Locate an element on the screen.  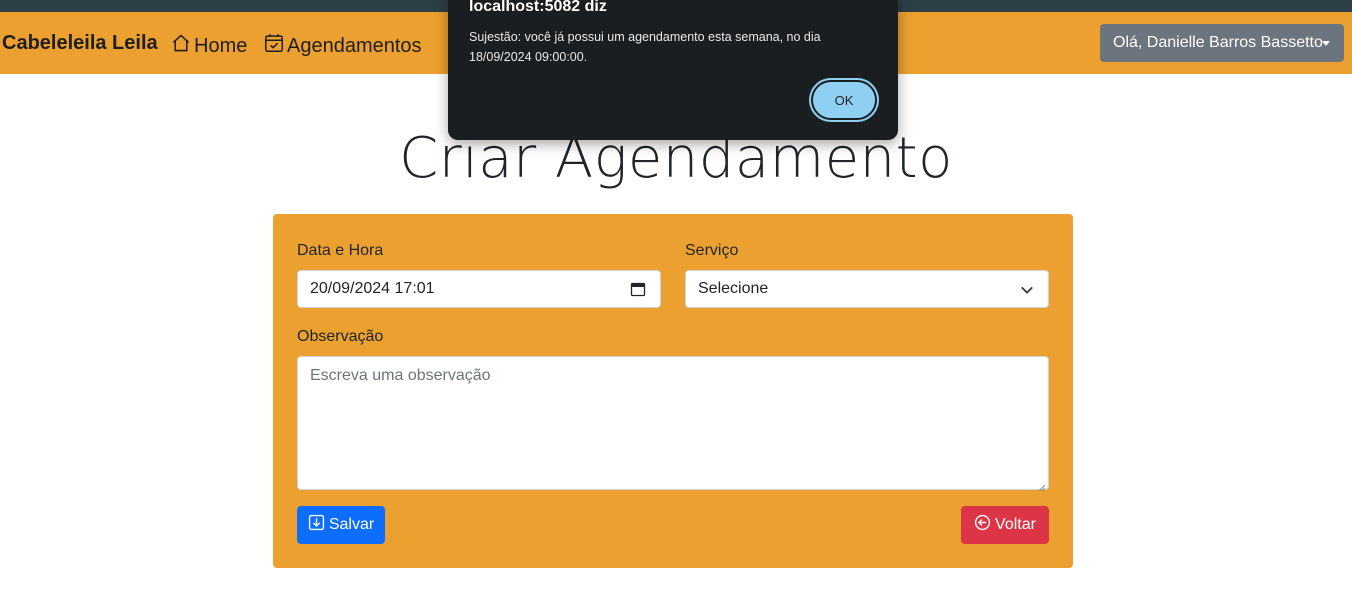
back-button: Voltar is located at coordinates (1005, 525).